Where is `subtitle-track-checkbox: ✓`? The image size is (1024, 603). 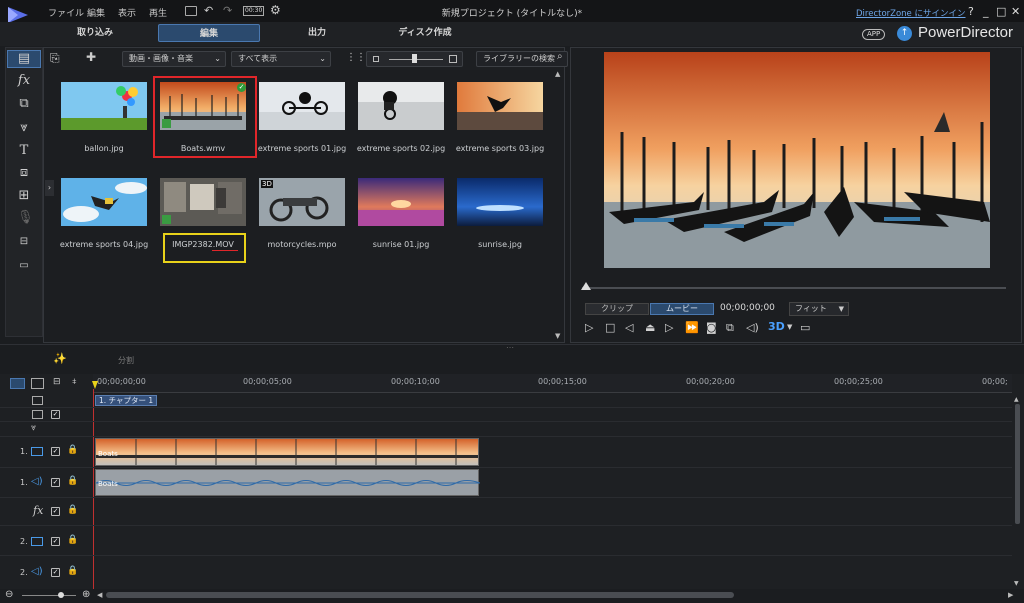
subtitle-track-checkbox: ✓ is located at coordinates (55, 414).